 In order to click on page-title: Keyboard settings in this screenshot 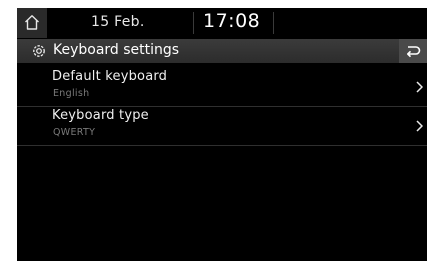, I will do `click(116, 50)`.